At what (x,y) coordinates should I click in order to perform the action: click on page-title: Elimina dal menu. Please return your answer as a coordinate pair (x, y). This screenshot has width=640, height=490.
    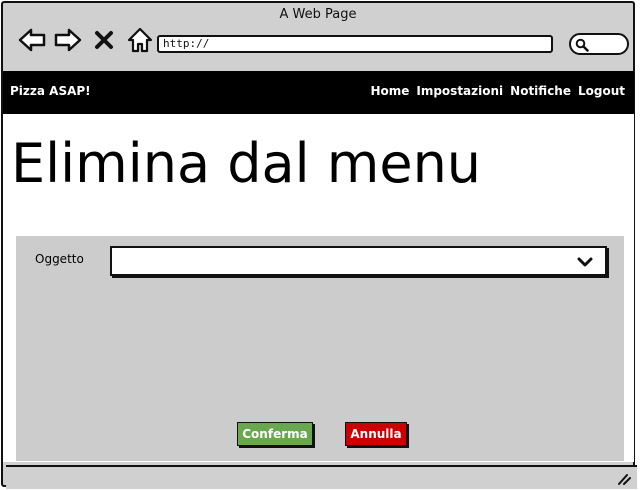
    Looking at the image, I should click on (246, 163).